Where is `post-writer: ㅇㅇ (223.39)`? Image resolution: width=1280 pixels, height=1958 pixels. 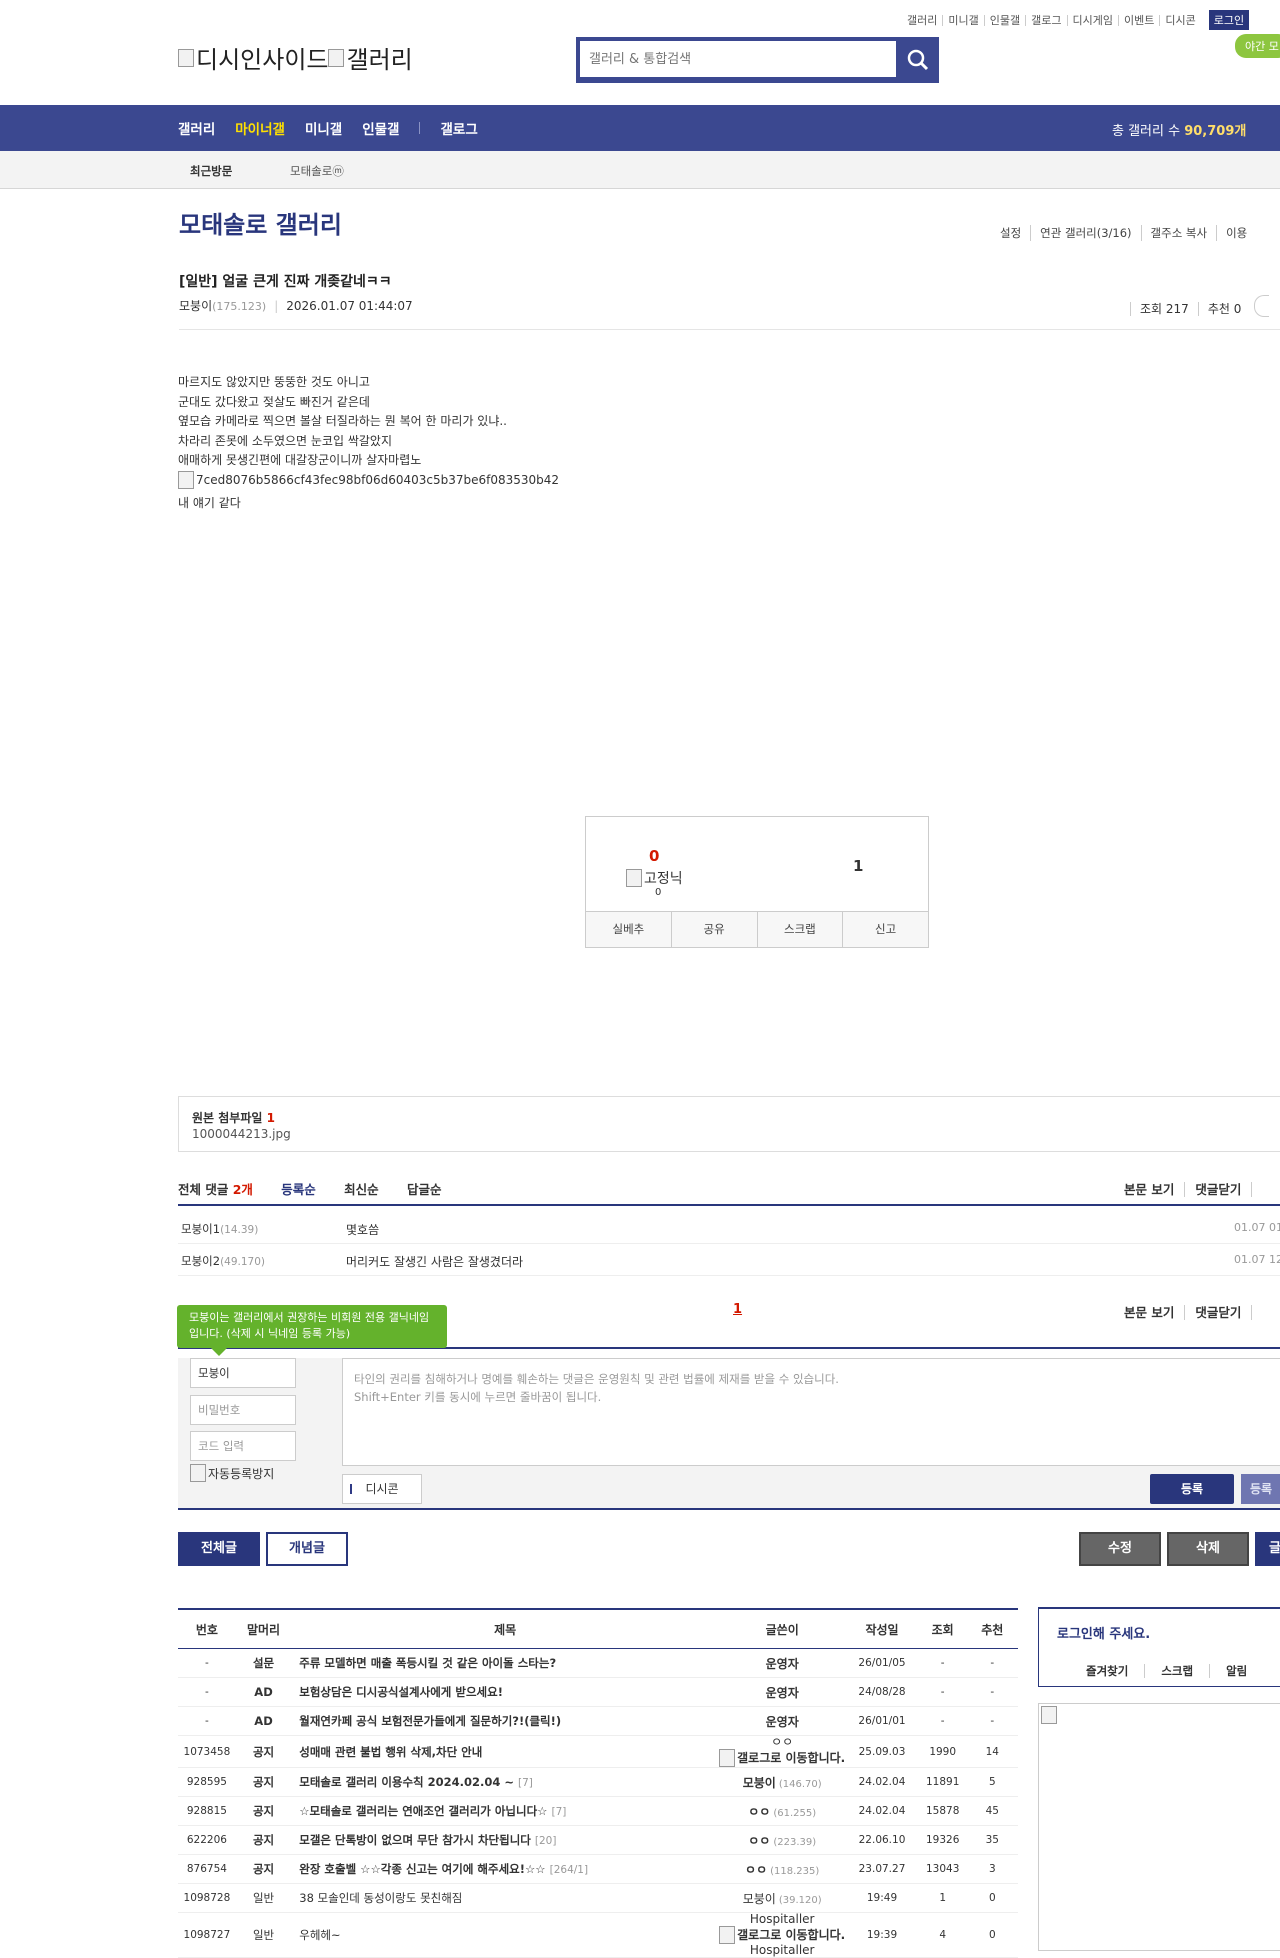
post-writer: ㅇㅇ (223.39) is located at coordinates (782, 1840).